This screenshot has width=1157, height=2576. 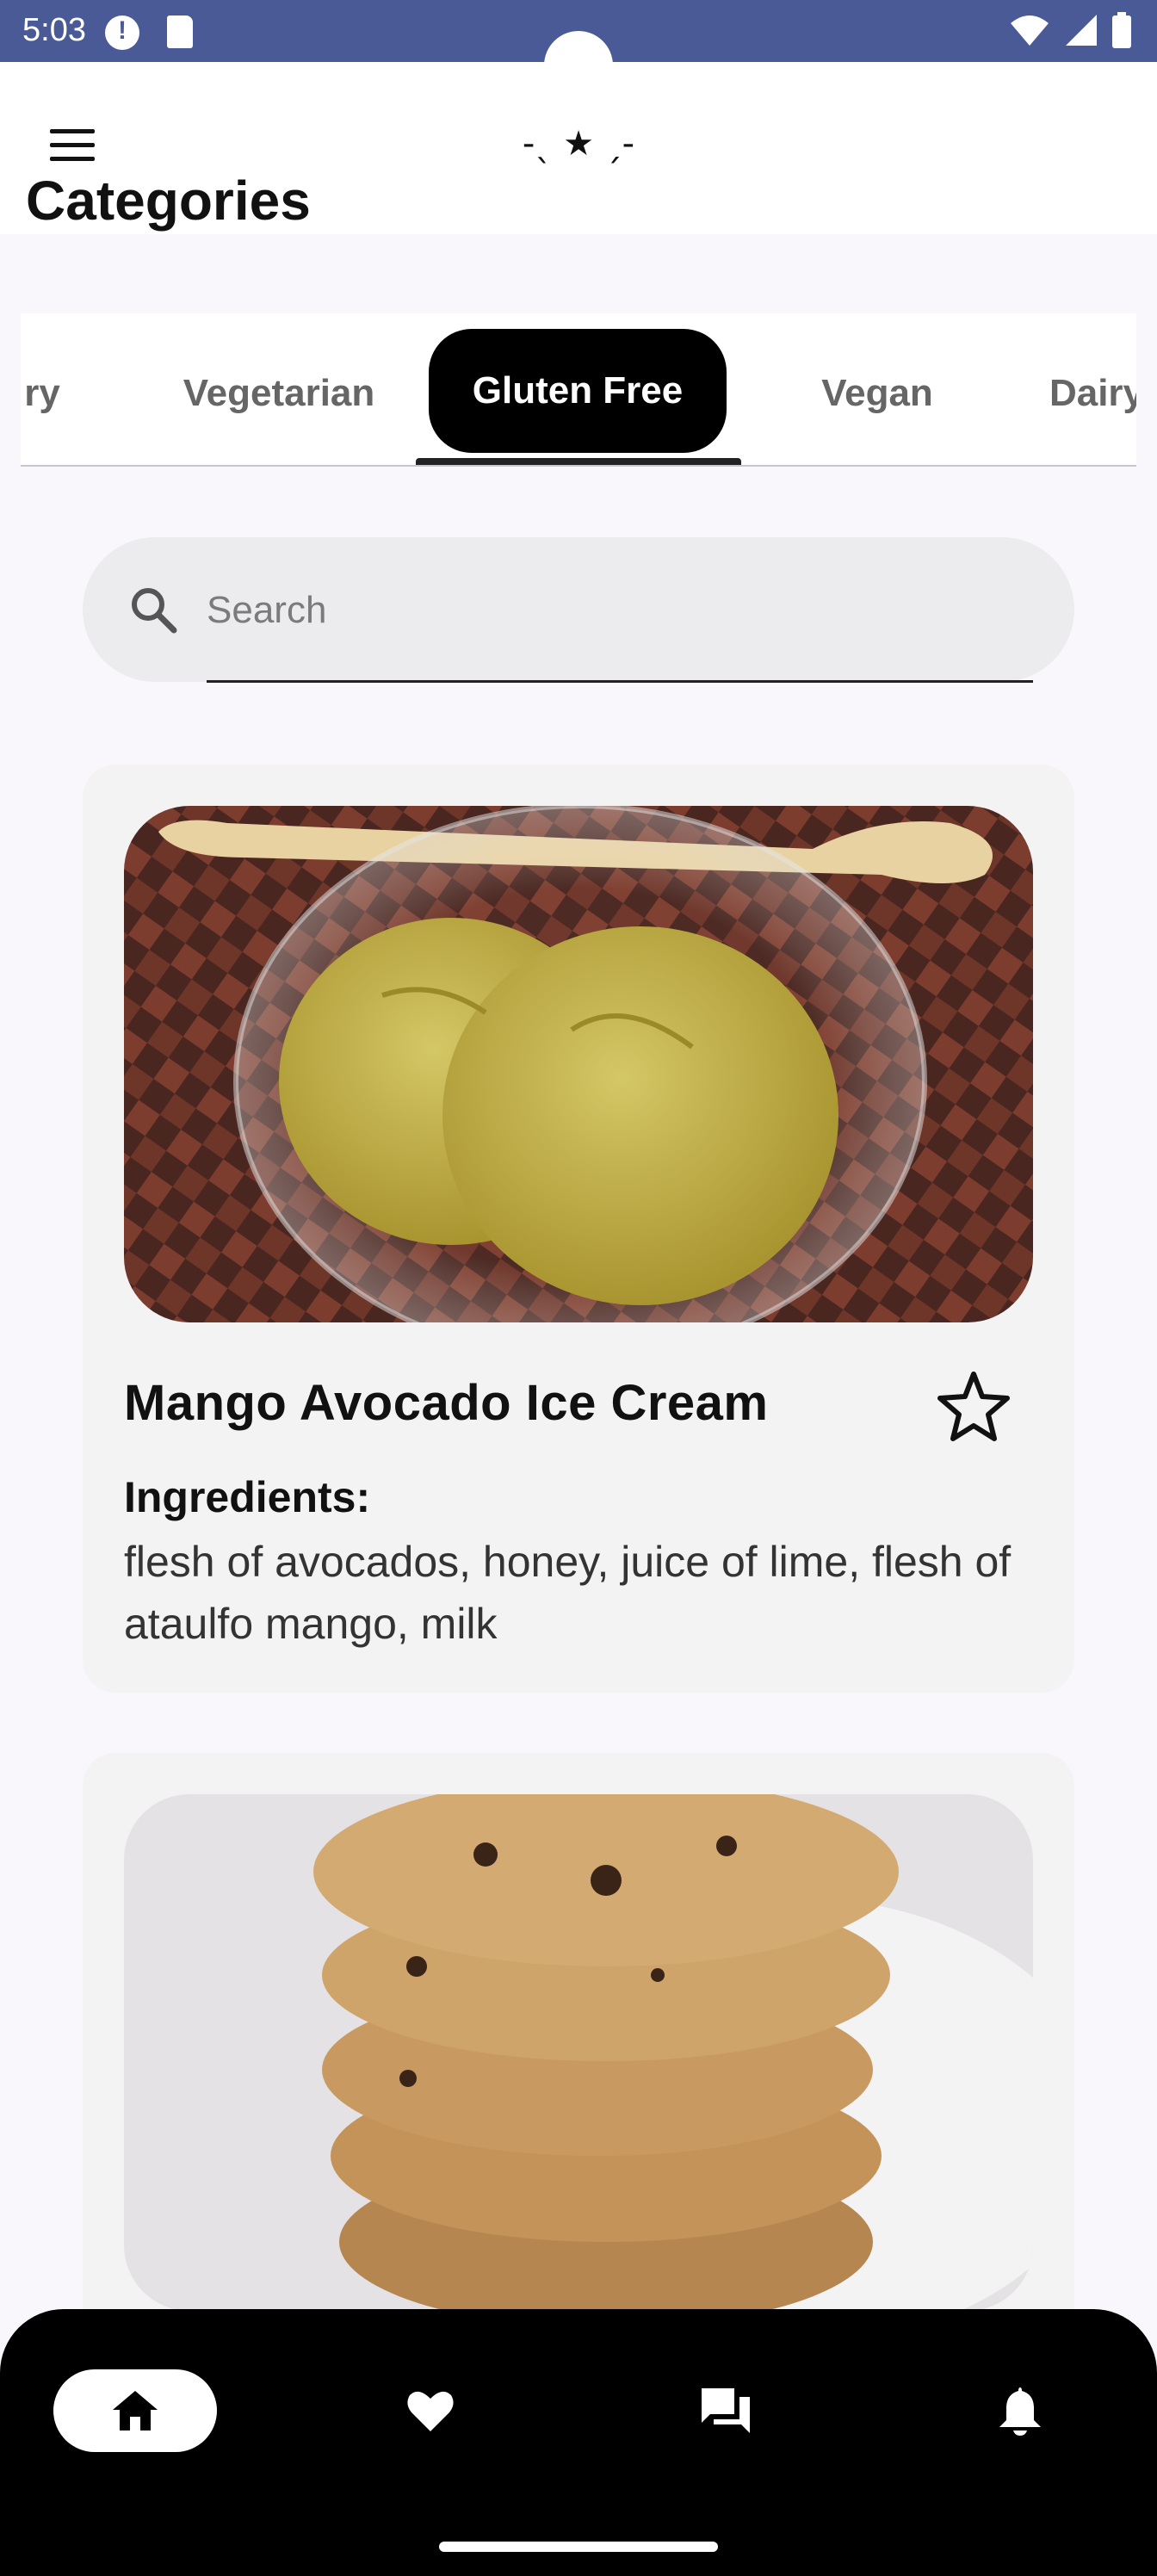 I want to click on tab-label: Gluten Free, so click(x=578, y=391).